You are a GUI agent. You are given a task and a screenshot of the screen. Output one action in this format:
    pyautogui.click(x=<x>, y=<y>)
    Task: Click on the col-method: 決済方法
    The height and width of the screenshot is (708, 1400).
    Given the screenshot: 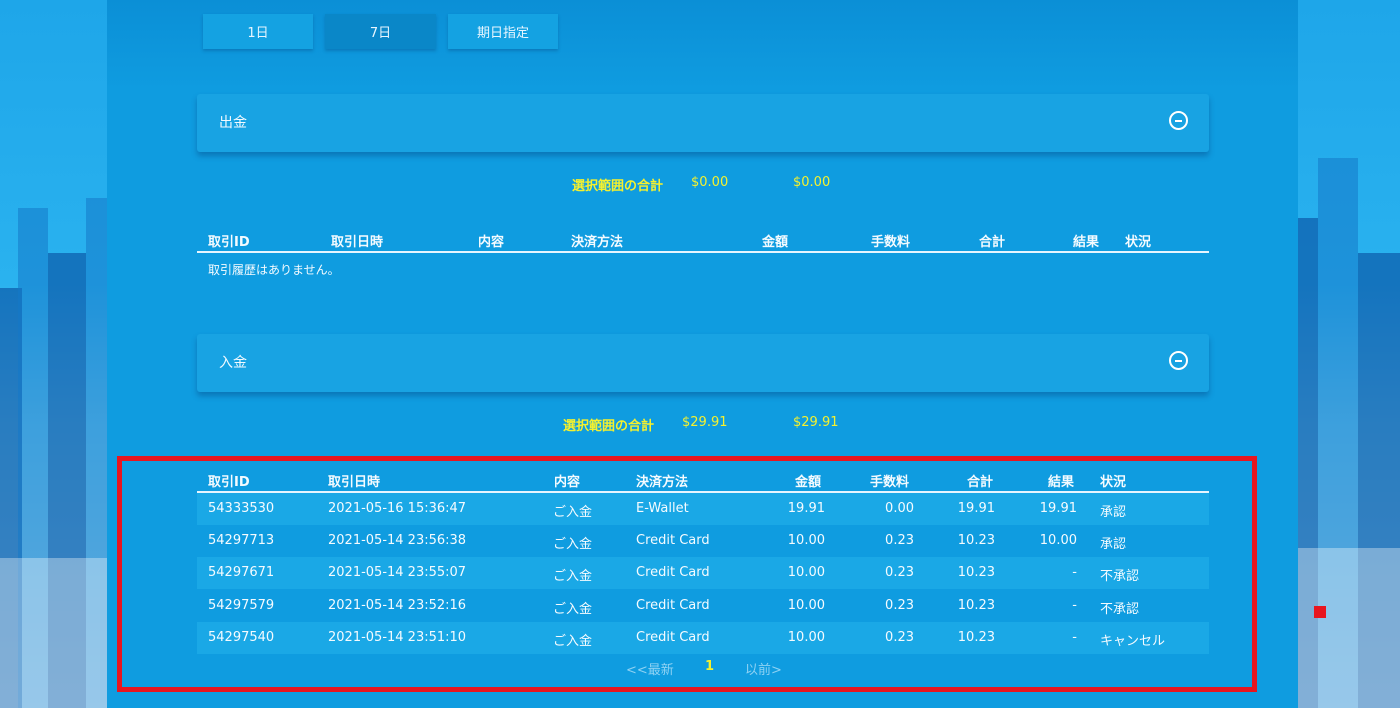 What is the action you would take?
    pyautogui.click(x=597, y=242)
    